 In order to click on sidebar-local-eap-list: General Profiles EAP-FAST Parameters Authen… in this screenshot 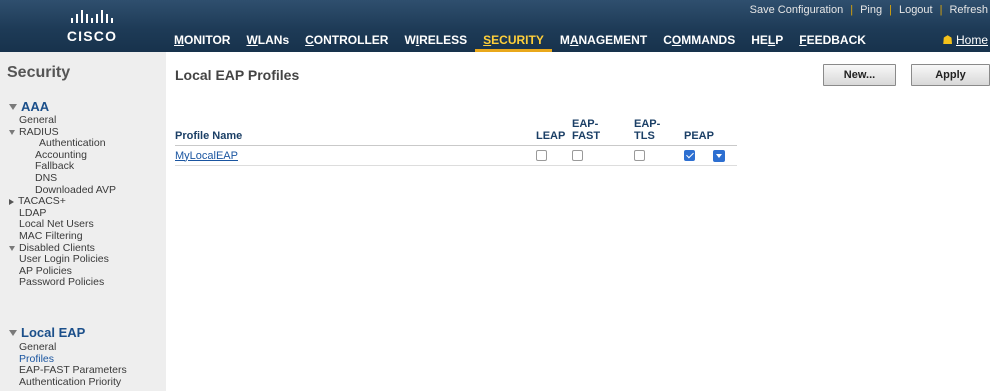, I will do `click(83, 365)`.